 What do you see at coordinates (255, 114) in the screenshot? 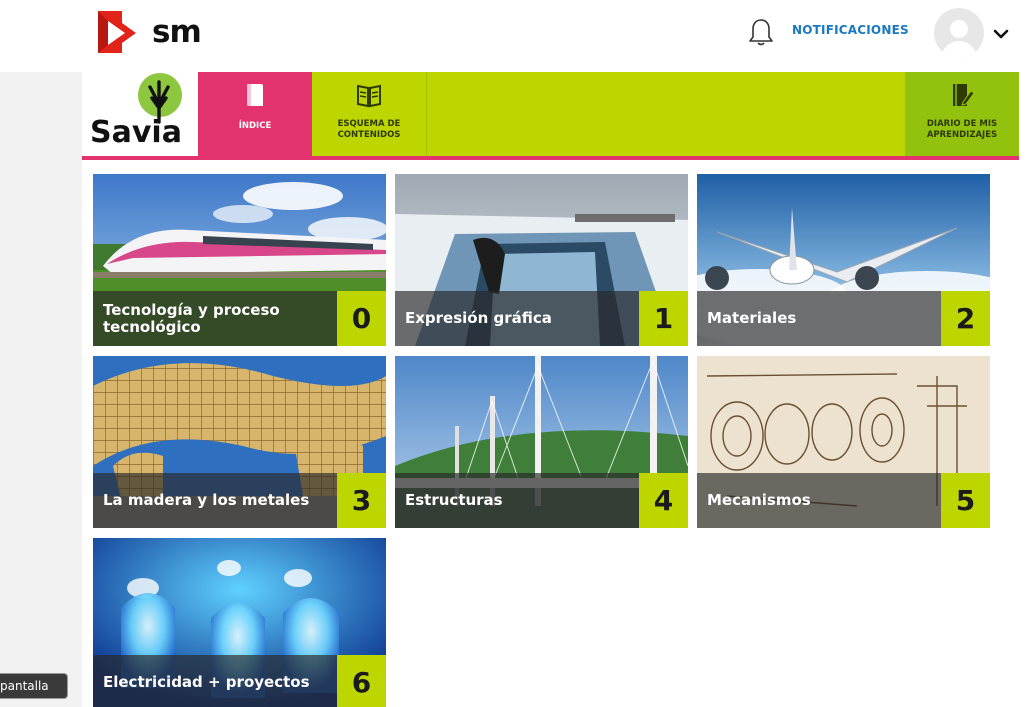
I see `tab-indice: ÍNDICE` at bounding box center [255, 114].